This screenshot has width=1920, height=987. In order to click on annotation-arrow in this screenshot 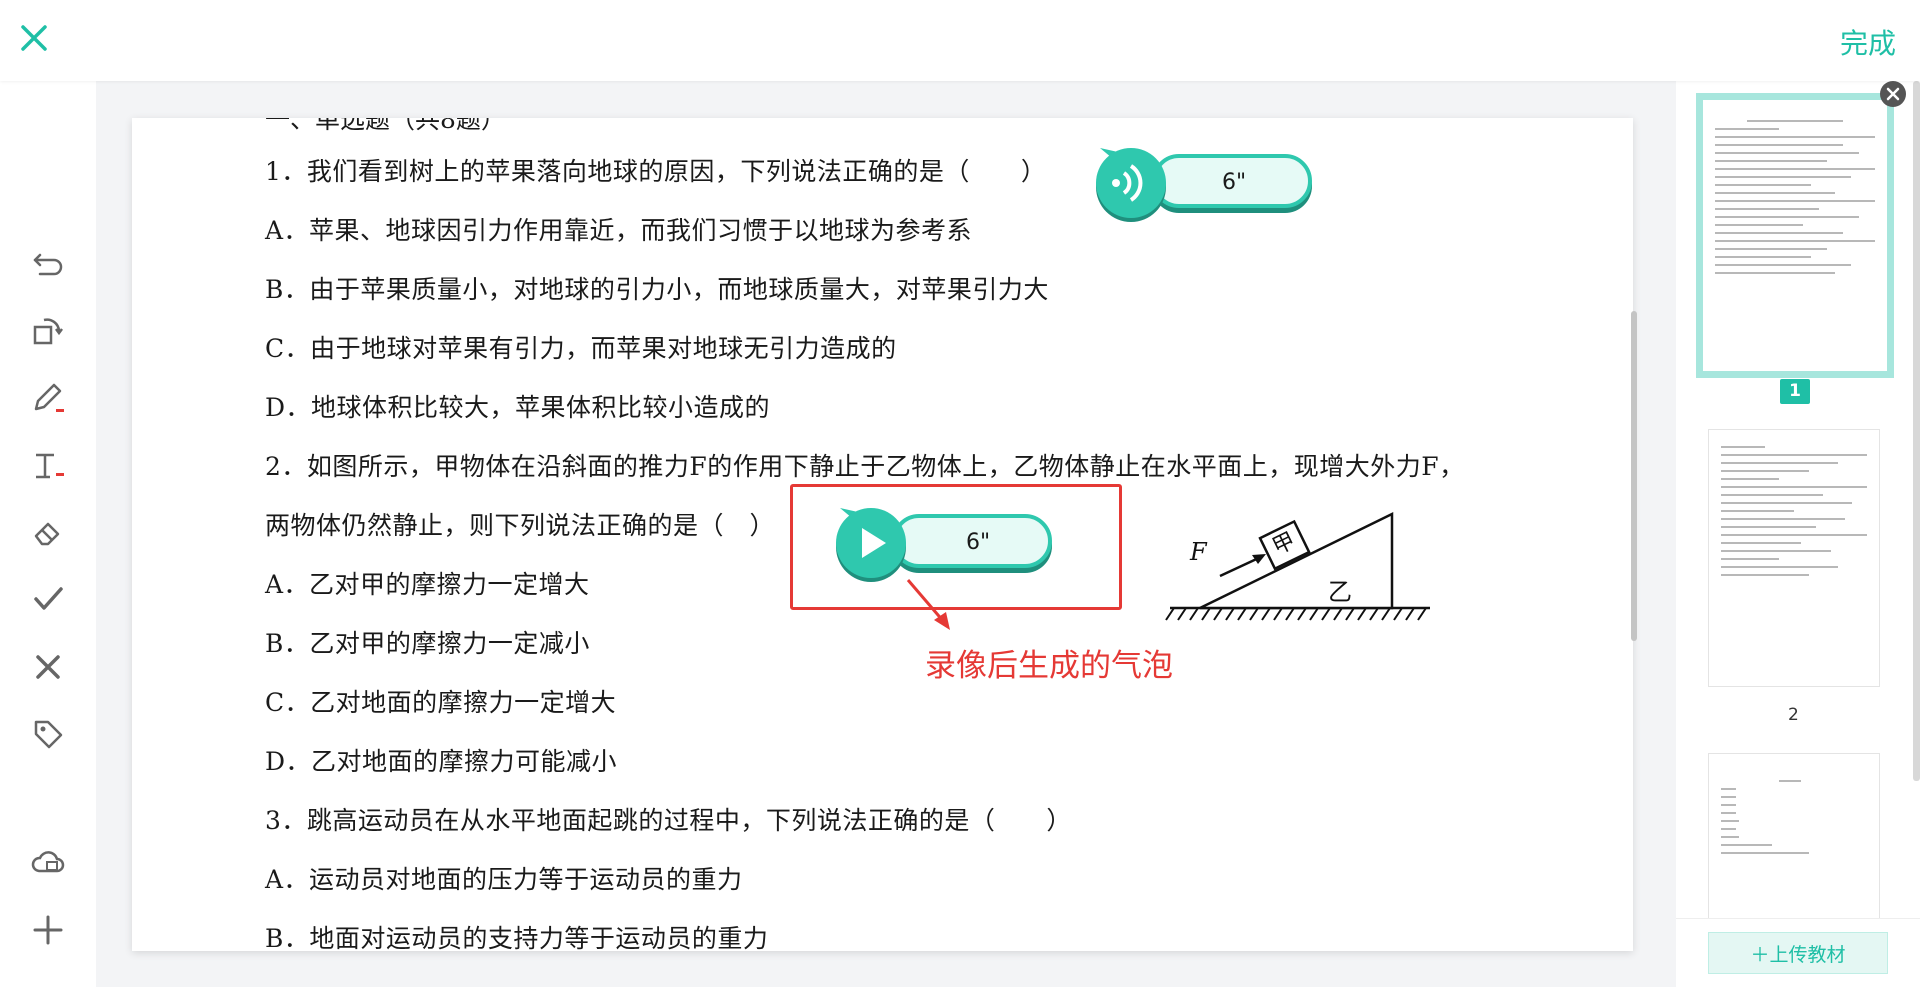, I will do `click(928, 604)`.